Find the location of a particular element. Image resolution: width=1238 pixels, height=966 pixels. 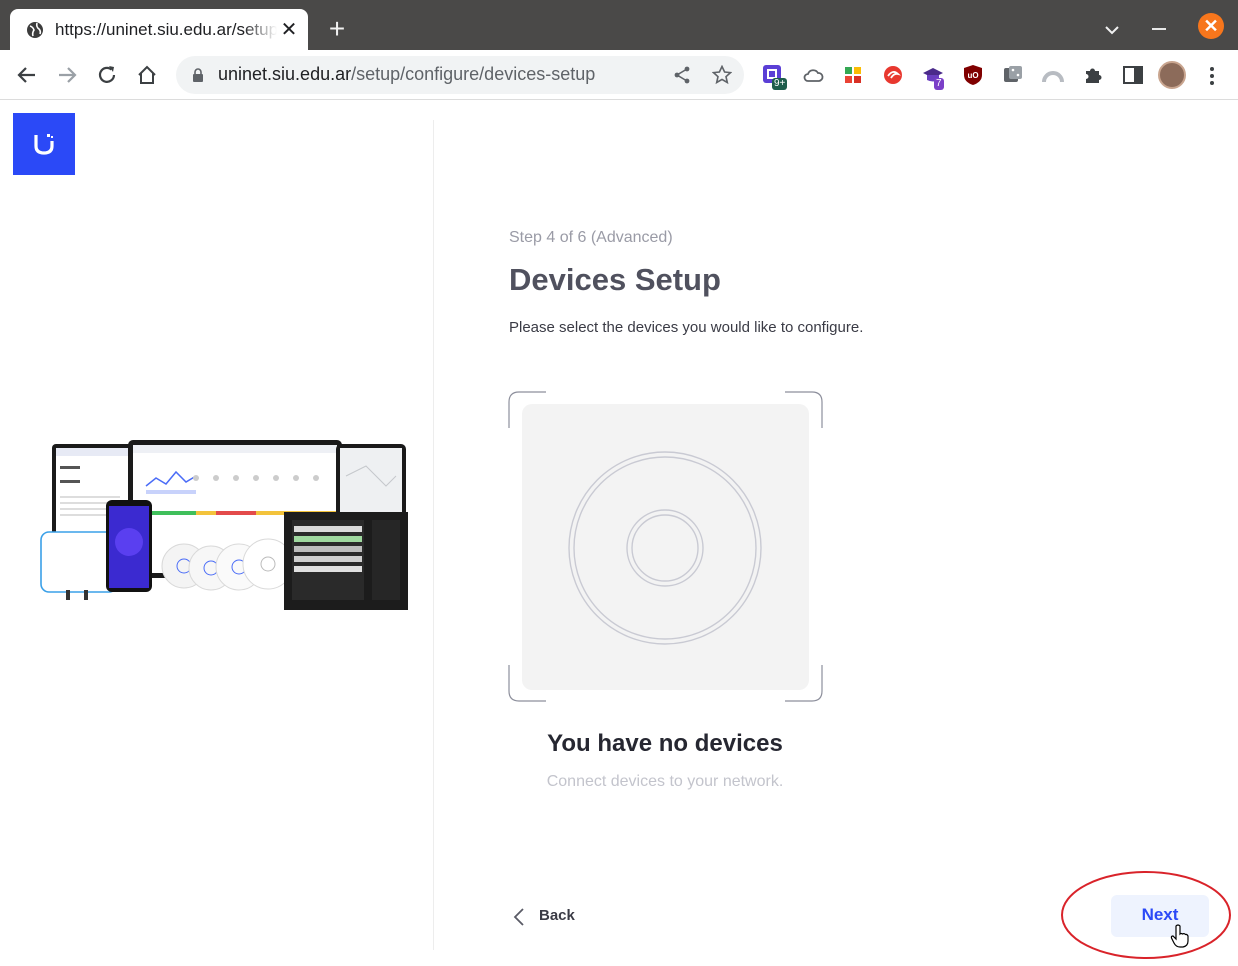

unifi-logo-icon is located at coordinates (44, 144).